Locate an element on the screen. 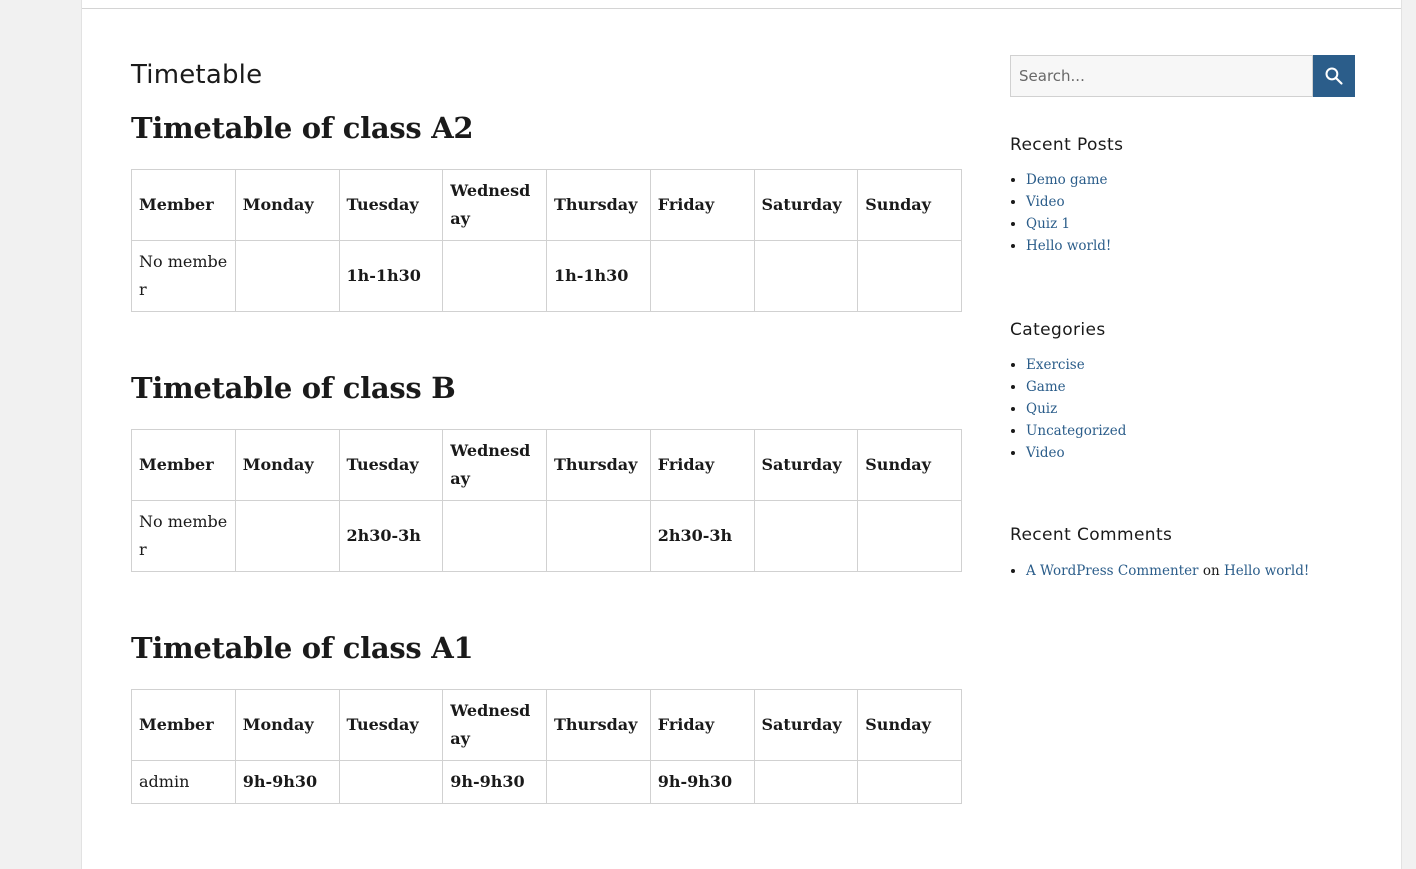  list-item: A WordPress Commenter on Hello world! is located at coordinates (1190, 571).